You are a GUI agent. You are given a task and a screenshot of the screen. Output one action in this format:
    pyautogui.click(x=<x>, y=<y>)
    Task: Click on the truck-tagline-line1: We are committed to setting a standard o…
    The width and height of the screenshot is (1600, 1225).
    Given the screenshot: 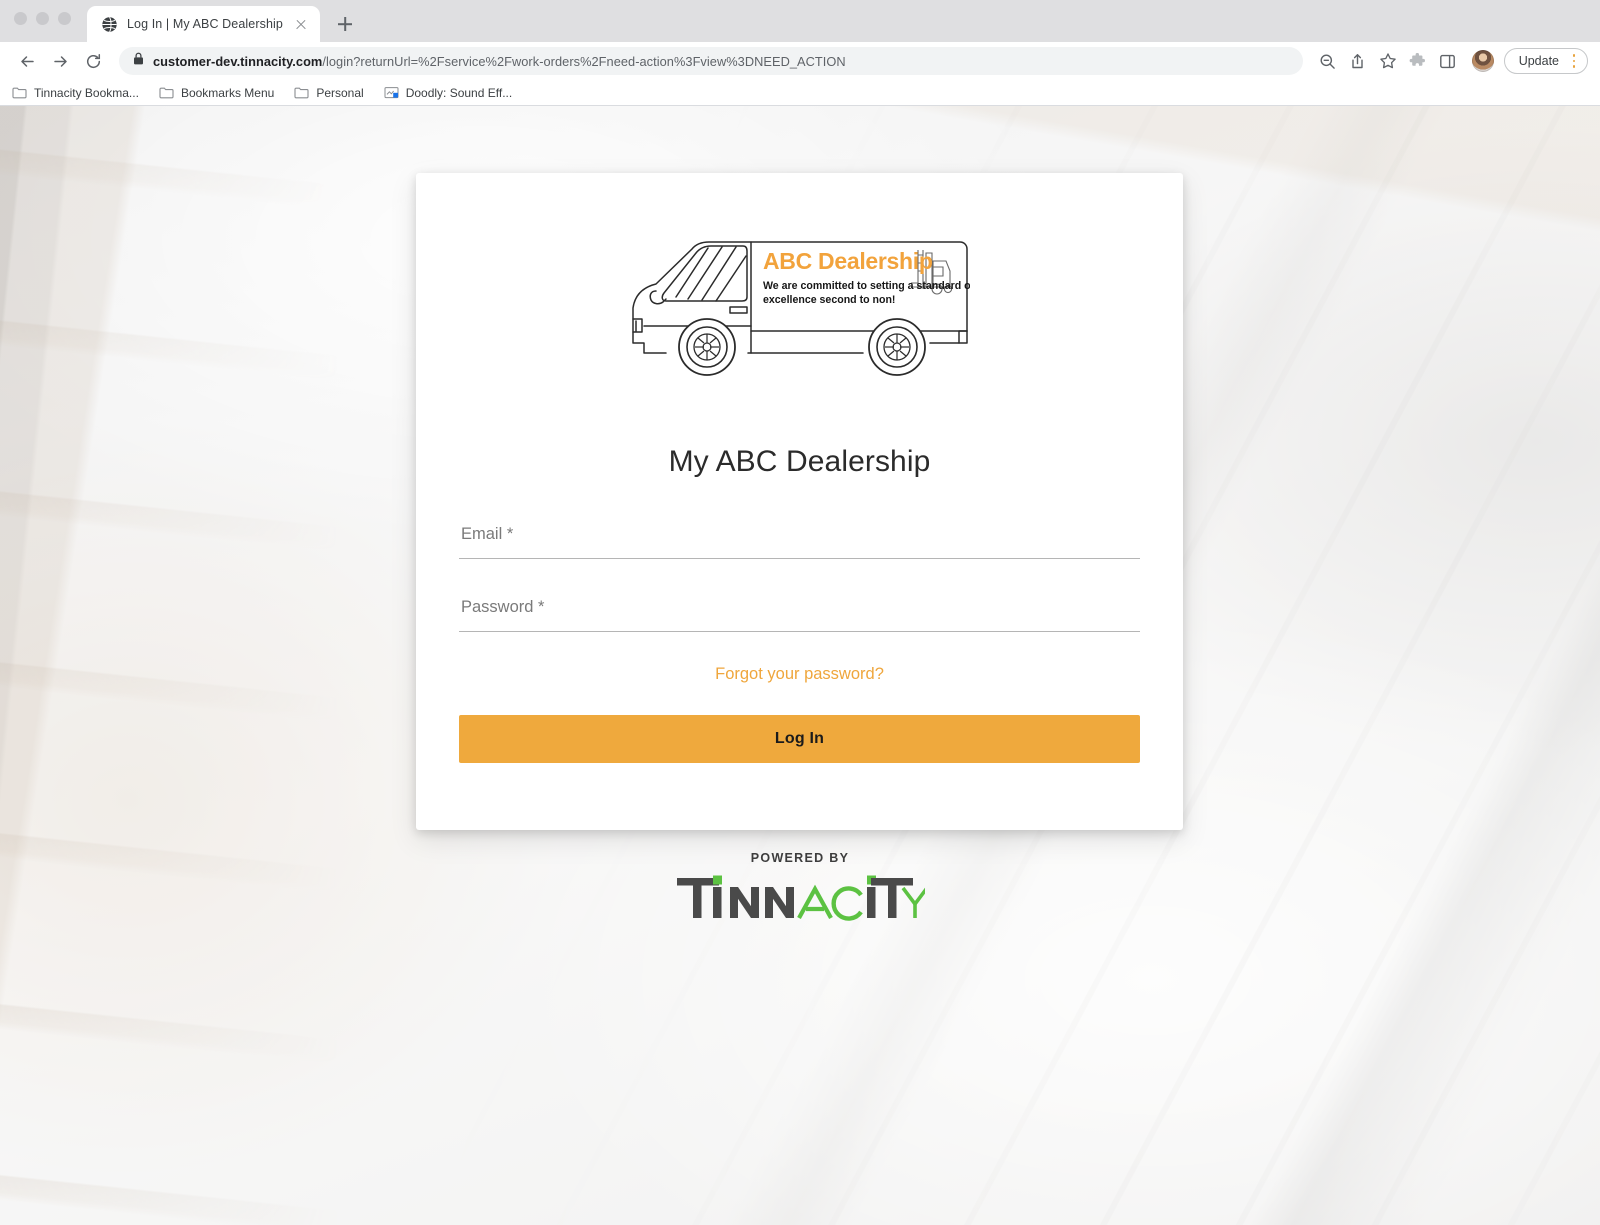 What is the action you would take?
    pyautogui.click(x=866, y=286)
    